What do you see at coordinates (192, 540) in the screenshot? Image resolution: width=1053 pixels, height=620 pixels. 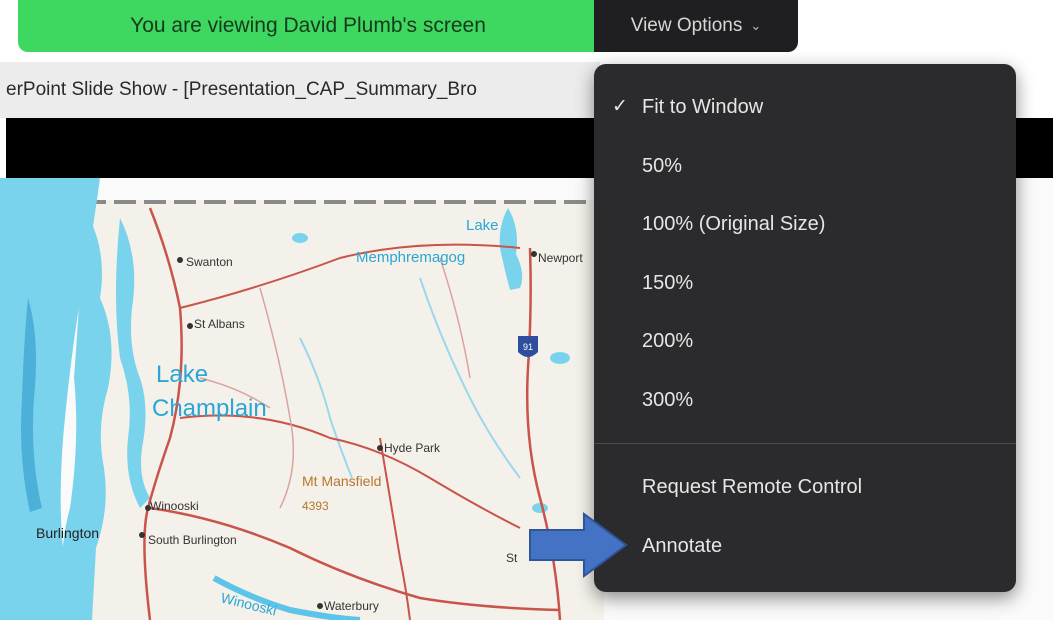 I see `map-label-south-burlington: South Burlington` at bounding box center [192, 540].